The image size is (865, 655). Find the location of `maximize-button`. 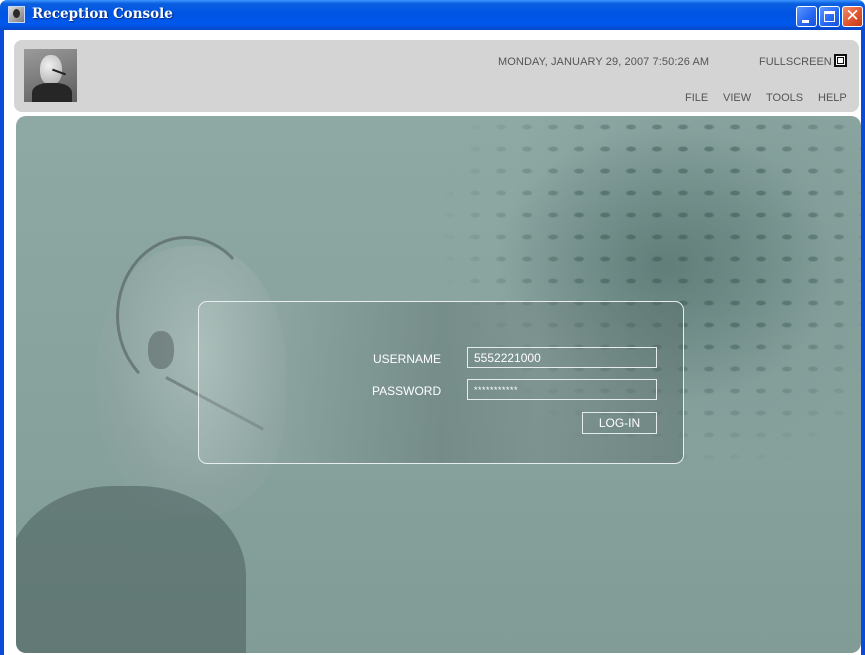

maximize-button is located at coordinates (829, 16).